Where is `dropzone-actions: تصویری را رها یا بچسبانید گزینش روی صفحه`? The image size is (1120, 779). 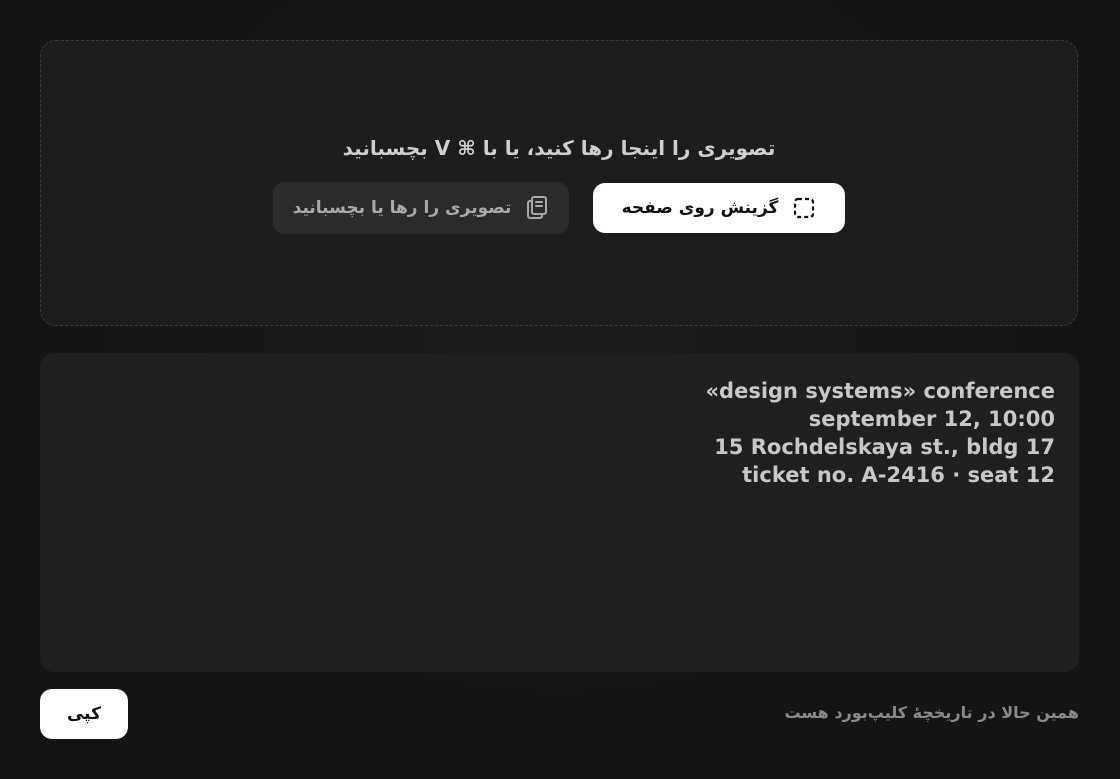
dropzone-actions: تصویری را رها یا بچسبانید گزینش روی صفحه is located at coordinates (559, 208).